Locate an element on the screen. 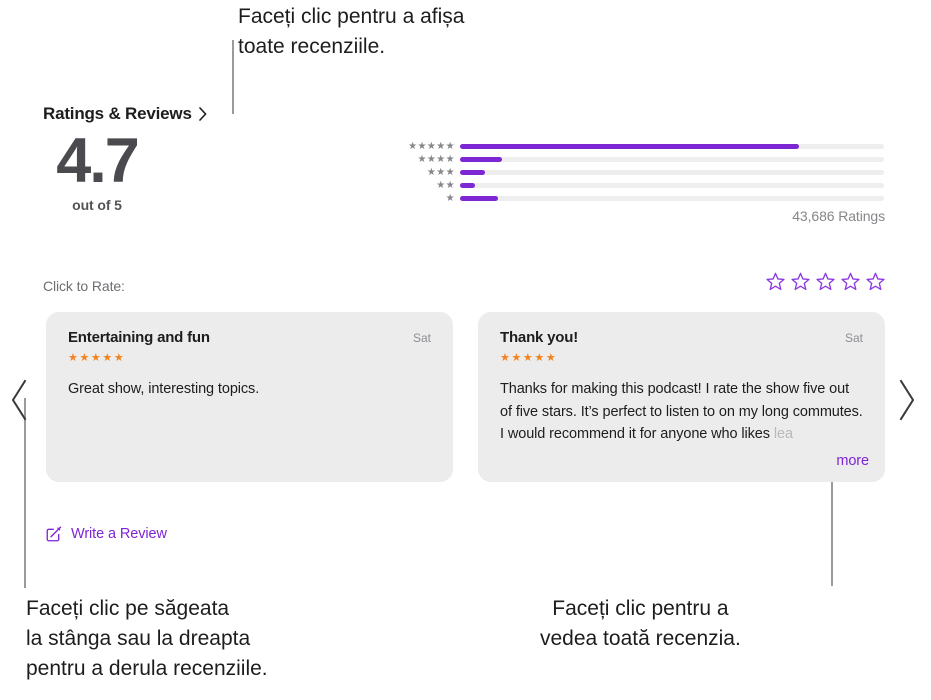 The height and width of the screenshot is (700, 931). histogram-row-stars: ★★★★ is located at coordinates (436, 159).